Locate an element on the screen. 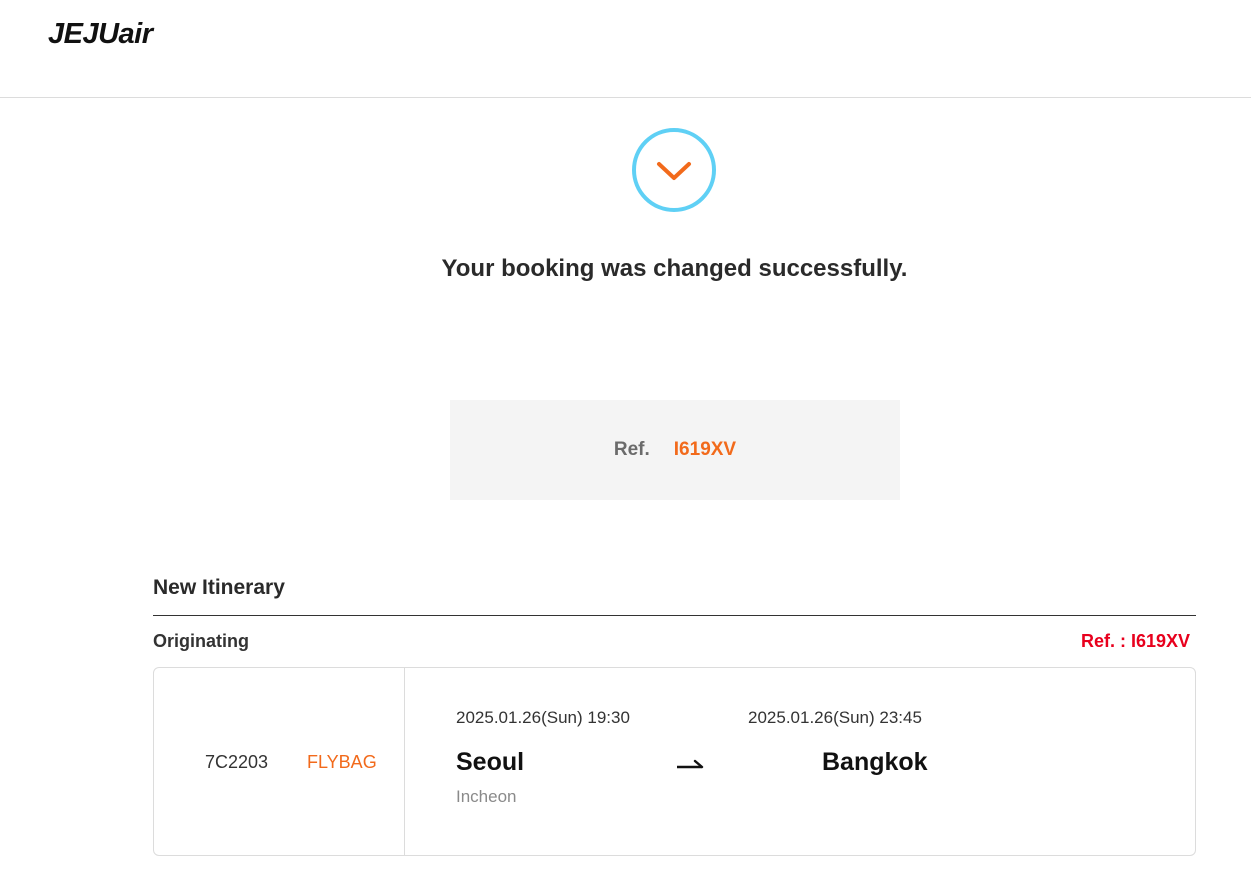  ref-code: I619XV is located at coordinates (705, 449).